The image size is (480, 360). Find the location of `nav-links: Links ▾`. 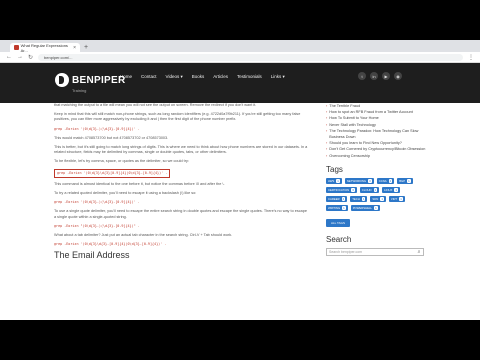

nav-links: Links ▾ is located at coordinates (278, 77).